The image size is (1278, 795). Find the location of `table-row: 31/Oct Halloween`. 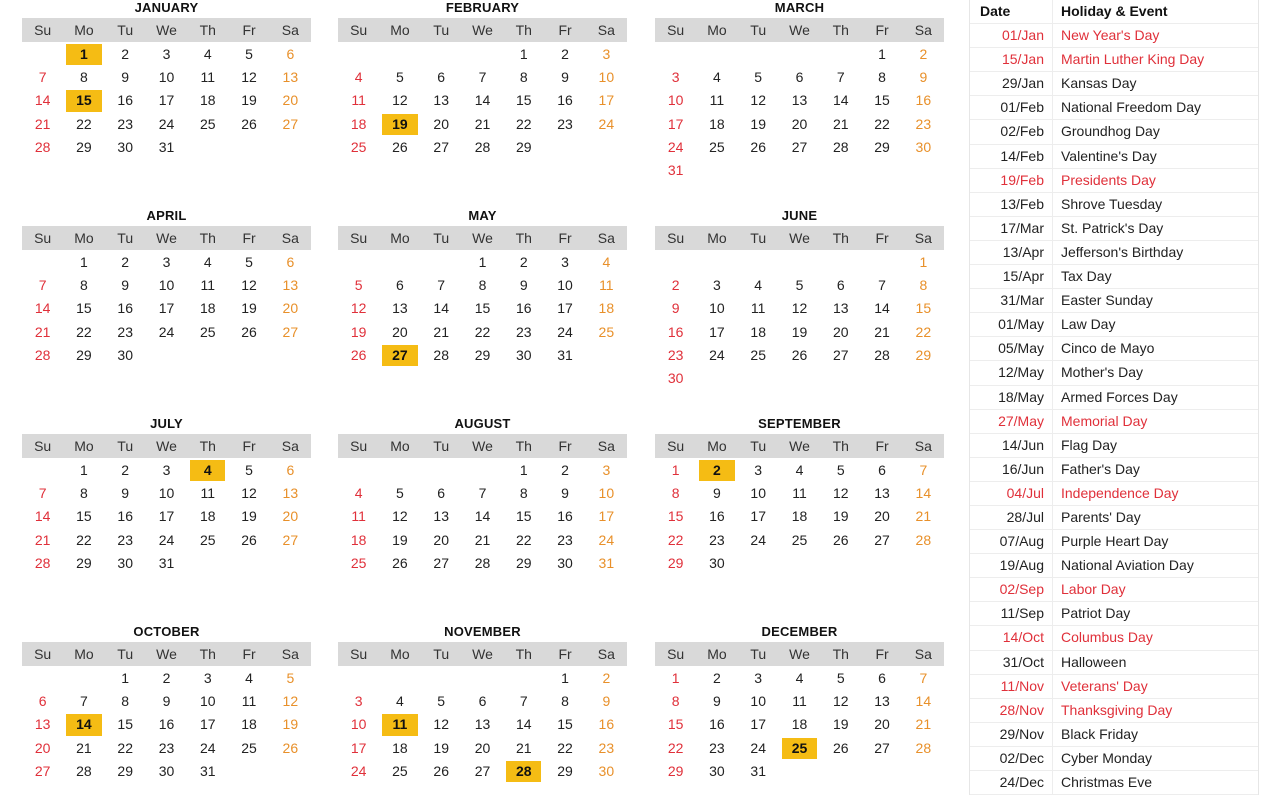

table-row: 31/Oct Halloween is located at coordinates (1114, 662).